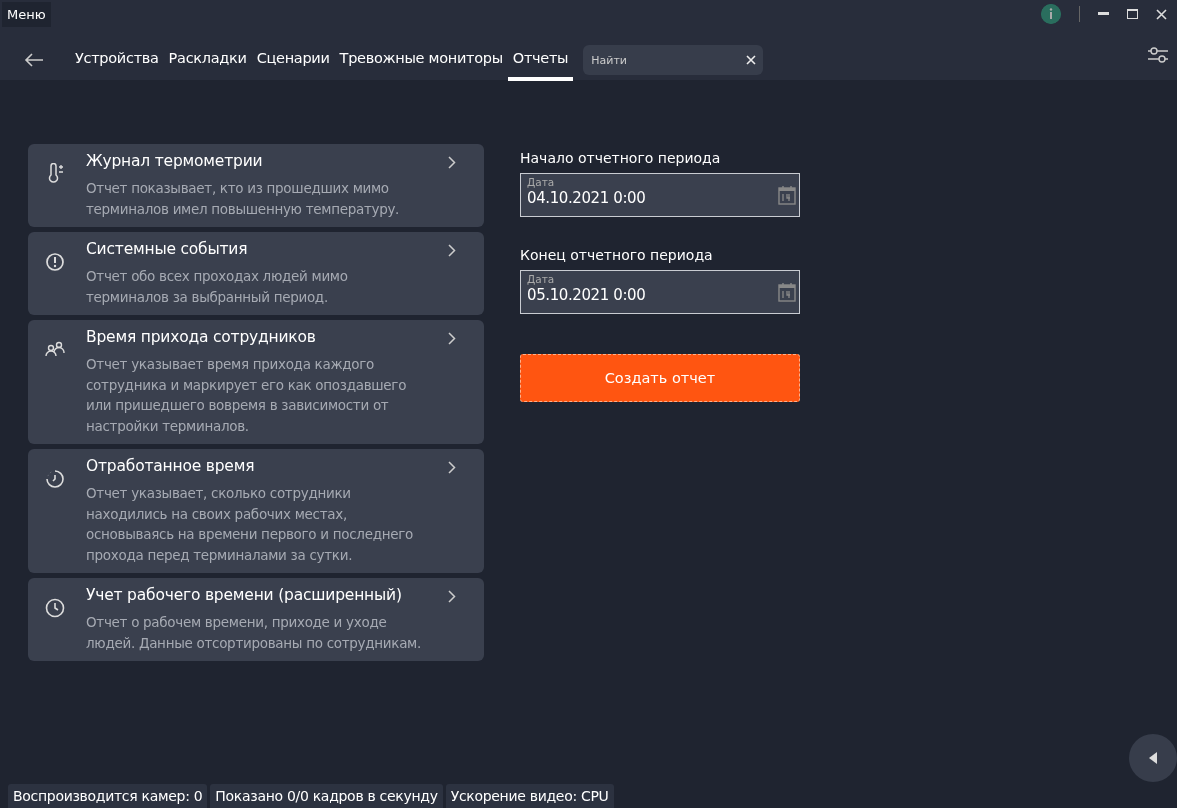  I want to click on collapse-panel-button, so click(1153, 758).